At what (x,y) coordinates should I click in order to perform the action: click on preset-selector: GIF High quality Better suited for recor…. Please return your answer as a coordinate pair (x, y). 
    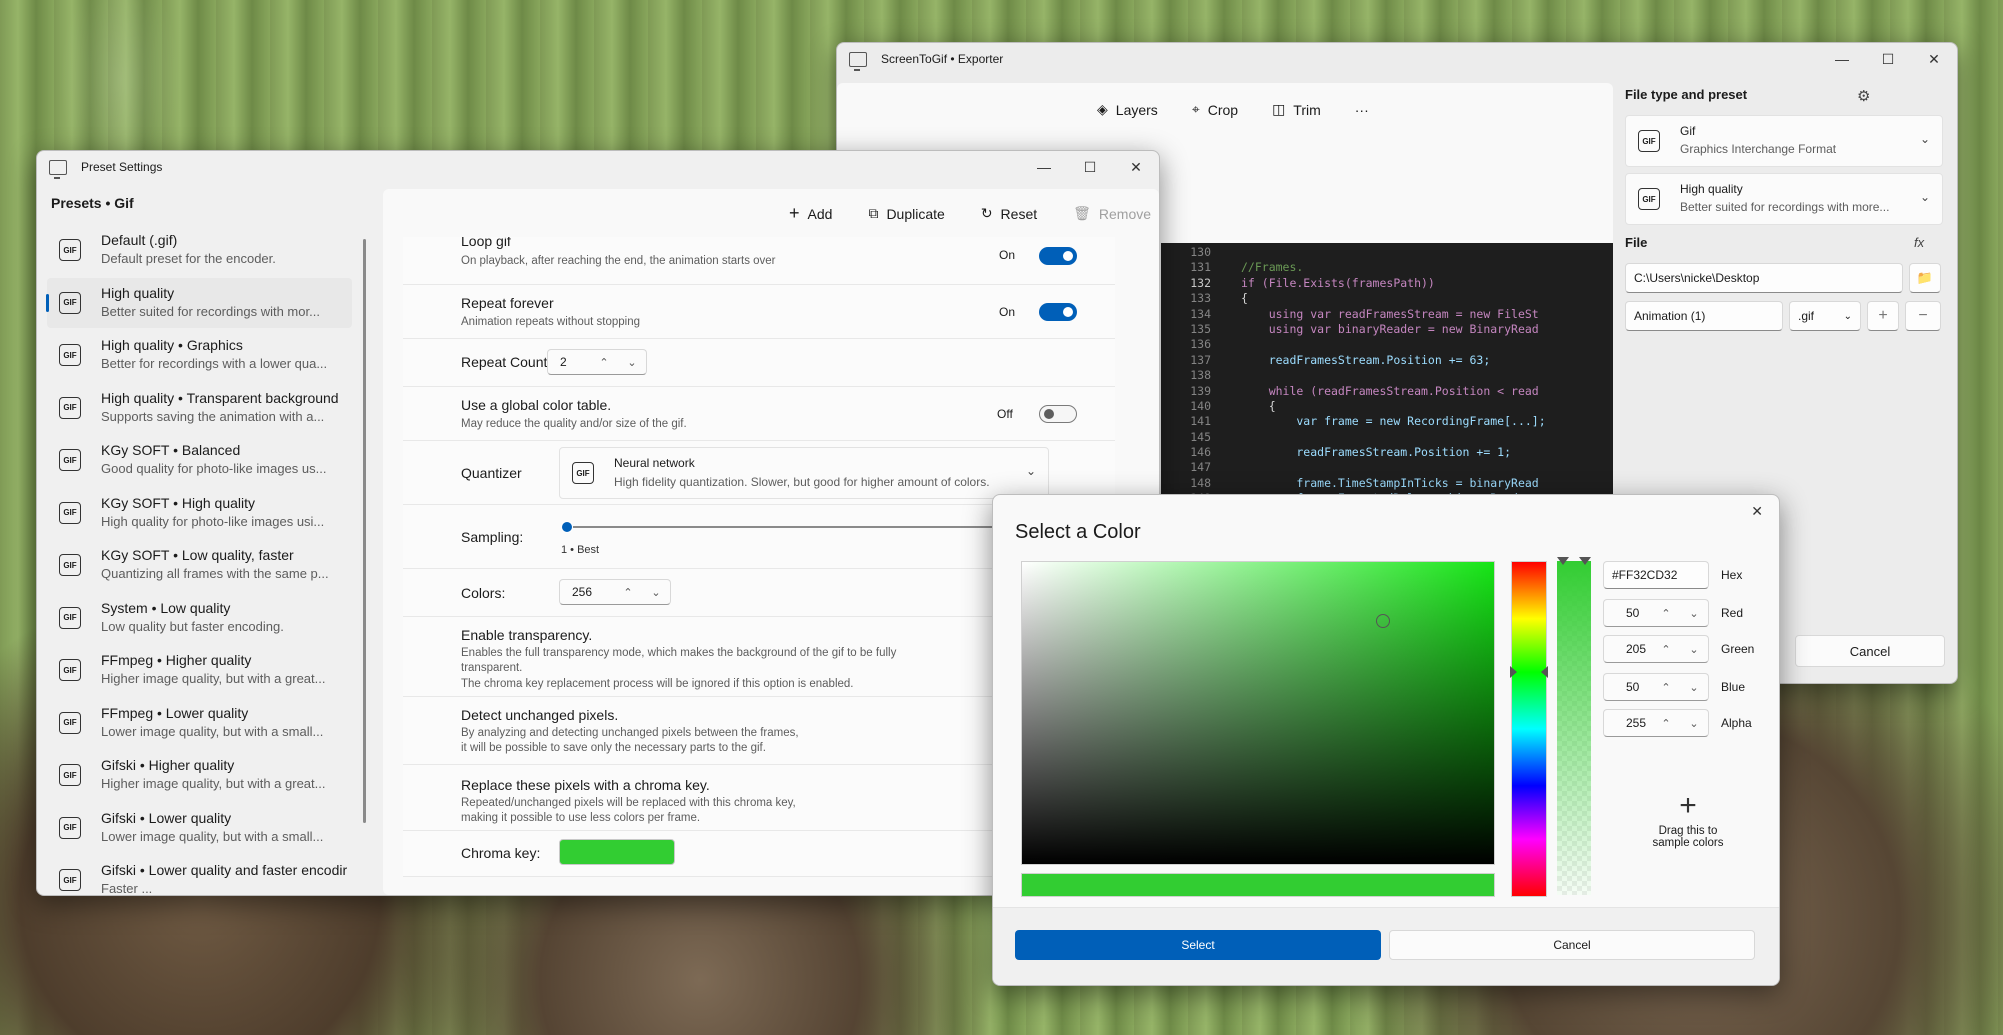
    Looking at the image, I should click on (1784, 199).